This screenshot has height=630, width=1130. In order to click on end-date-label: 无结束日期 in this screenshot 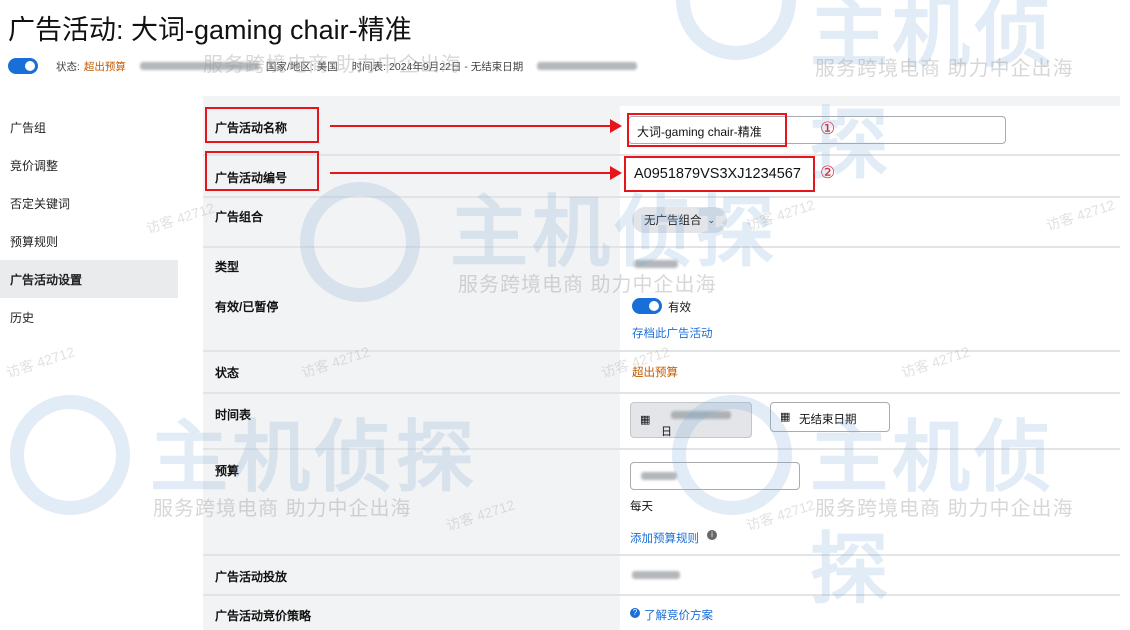, I will do `click(828, 420)`.